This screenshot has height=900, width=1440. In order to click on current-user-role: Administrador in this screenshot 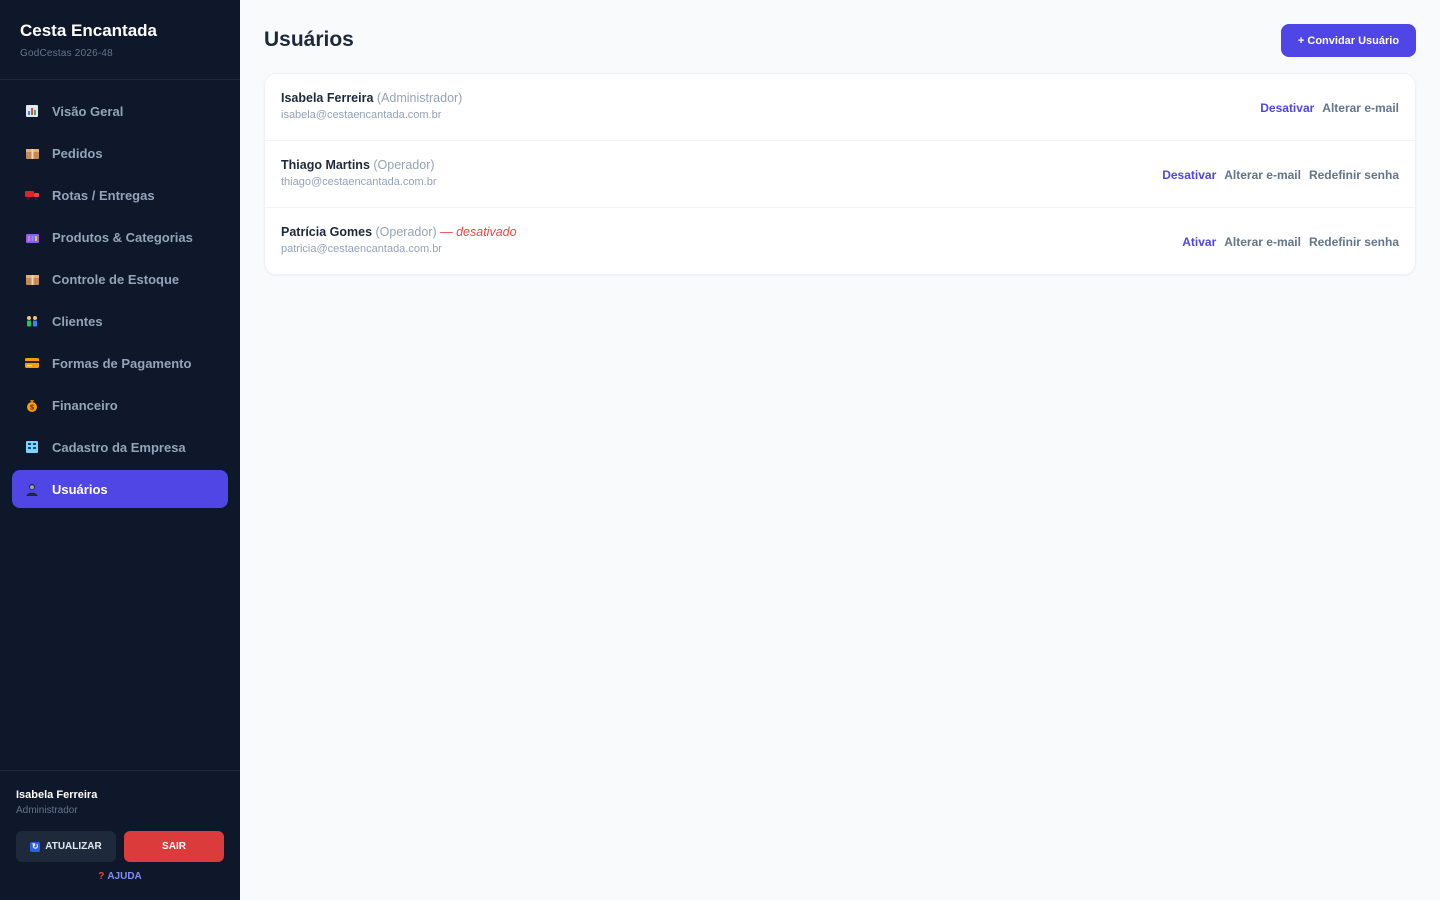, I will do `click(47, 810)`.